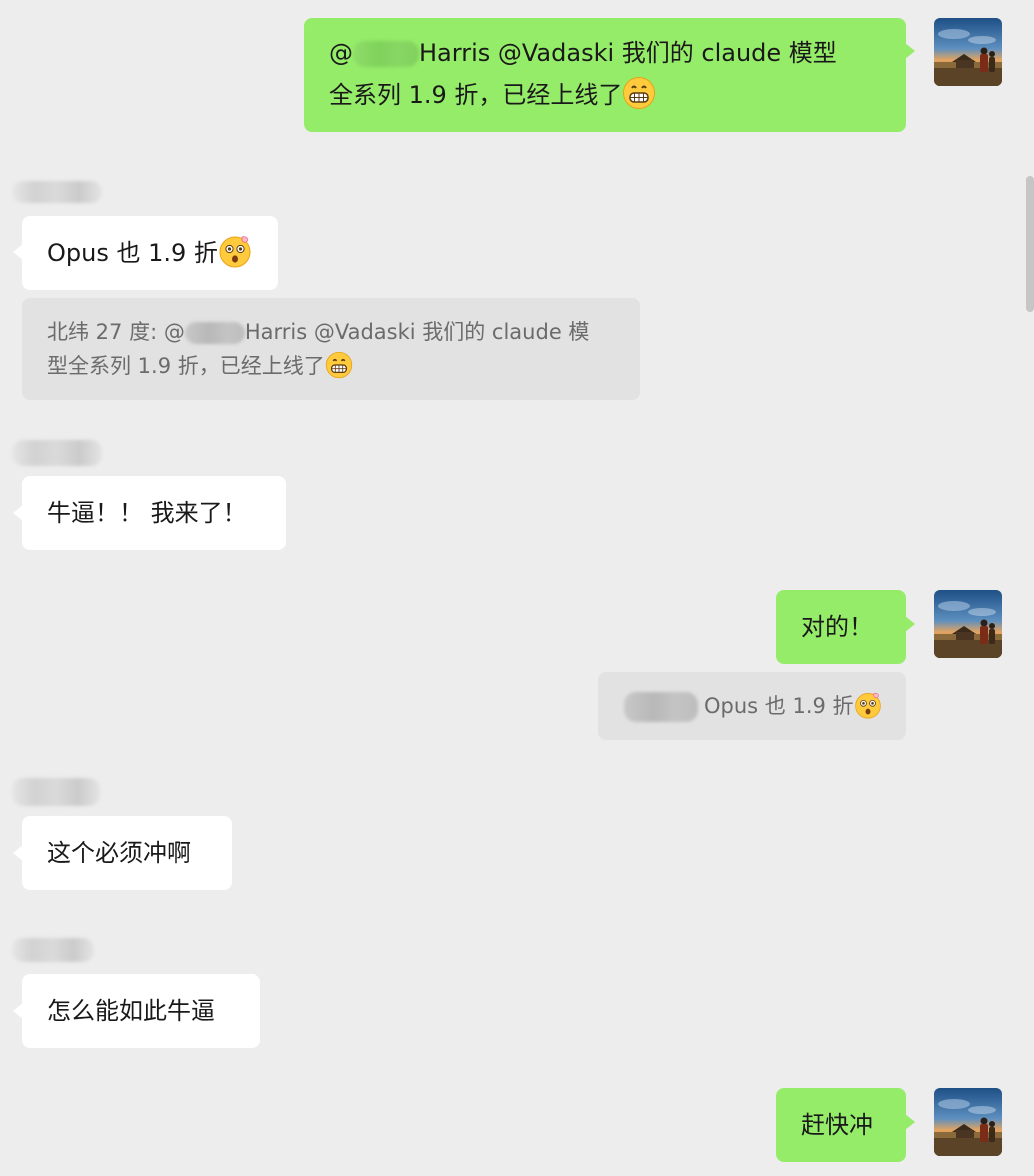  I want to click on message-bubble: Opus 也 1.9 折, so click(150, 253).